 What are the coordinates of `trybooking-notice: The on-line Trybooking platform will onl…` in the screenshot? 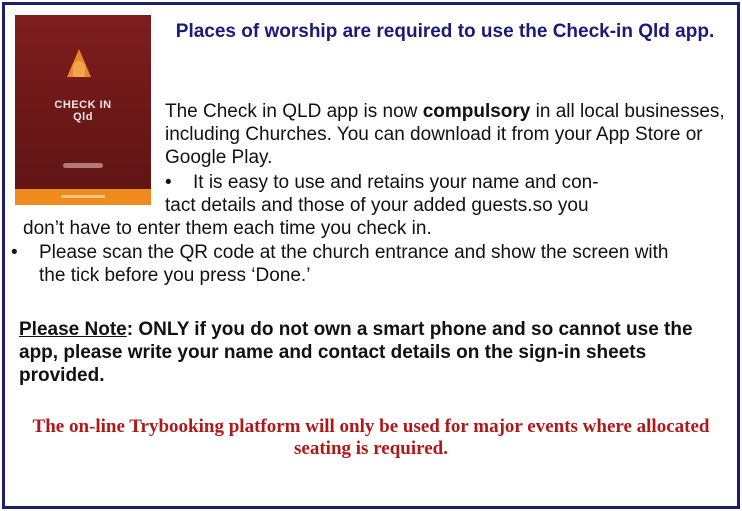 It's located at (371, 437).